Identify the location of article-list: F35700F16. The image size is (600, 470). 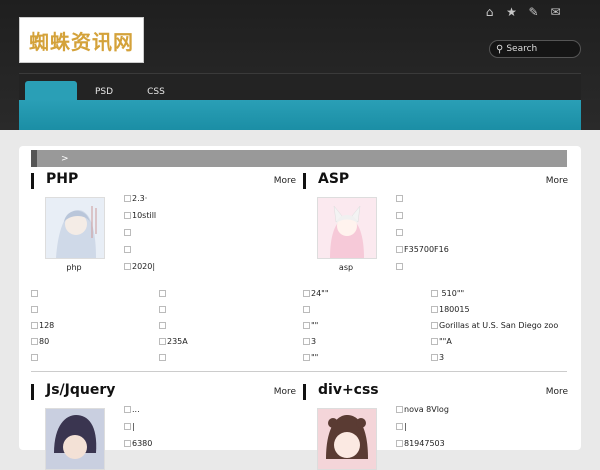
(422, 236).